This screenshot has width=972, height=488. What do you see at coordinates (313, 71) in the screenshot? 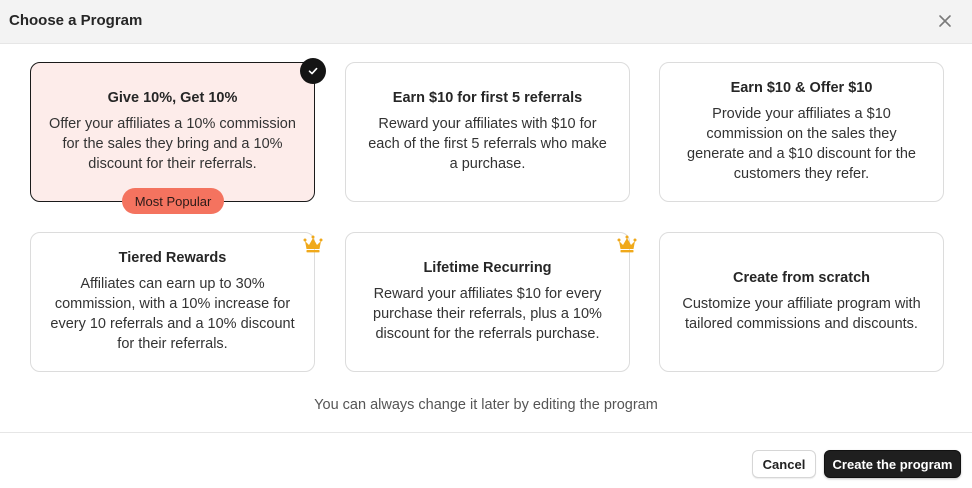
I see `selected-check-icon` at bounding box center [313, 71].